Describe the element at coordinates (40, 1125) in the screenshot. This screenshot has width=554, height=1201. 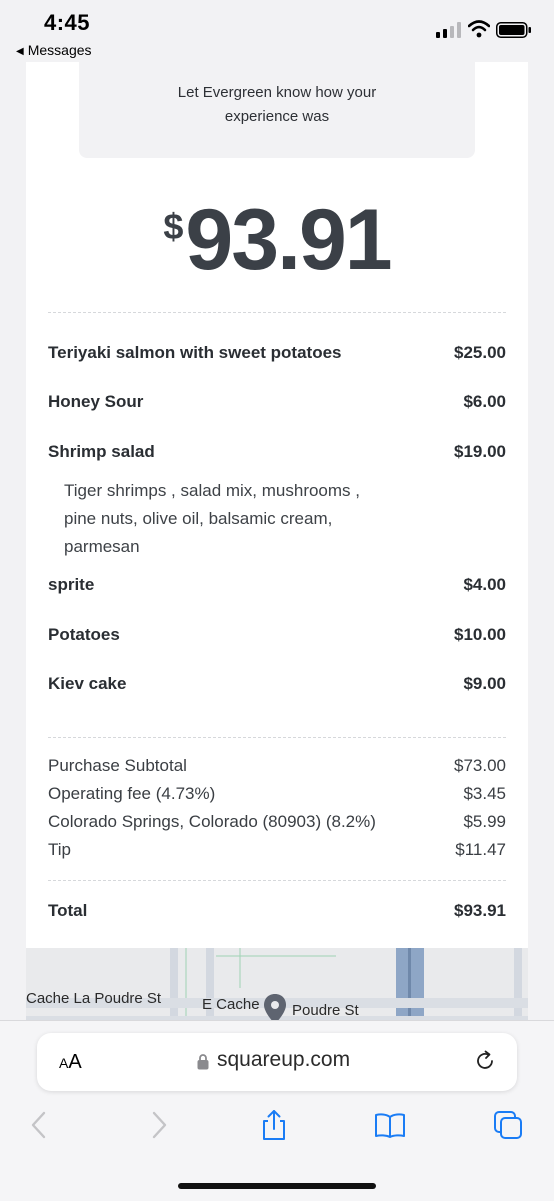
I see `back-arrow-icon` at that location.